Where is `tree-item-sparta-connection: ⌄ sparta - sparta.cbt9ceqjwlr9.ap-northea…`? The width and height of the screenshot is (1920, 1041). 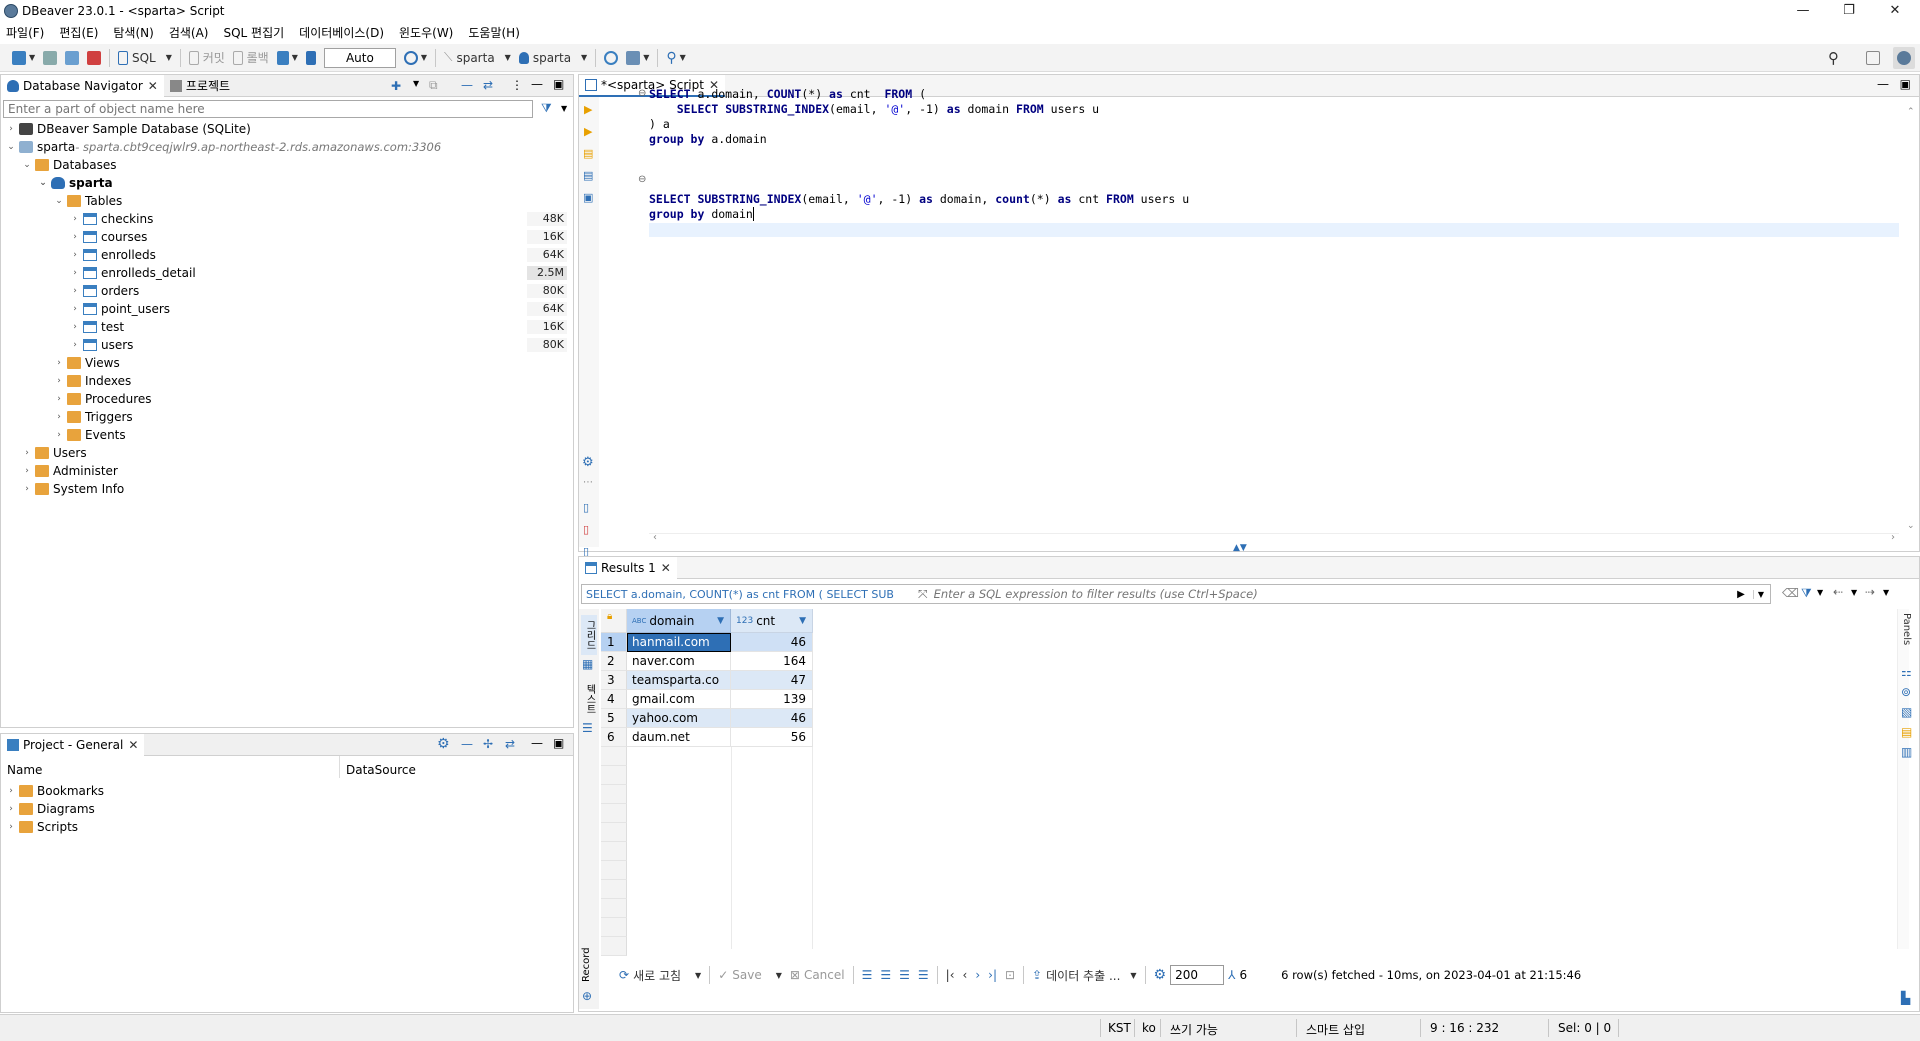 tree-item-sparta-connection: ⌄ sparta - sparta.cbt9ceqjwlr9.ap-northea… is located at coordinates (223, 147).